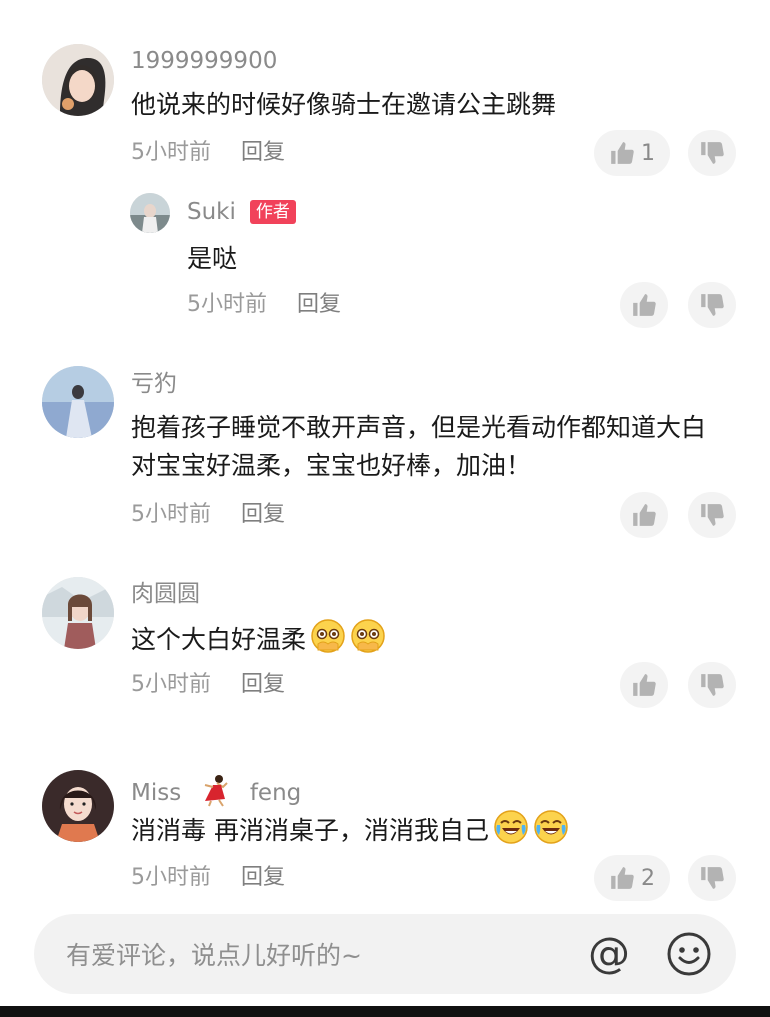 The height and width of the screenshot is (1017, 770). Describe the element at coordinates (241, 212) in the screenshot. I see `comment-username: Suki 作者` at that location.